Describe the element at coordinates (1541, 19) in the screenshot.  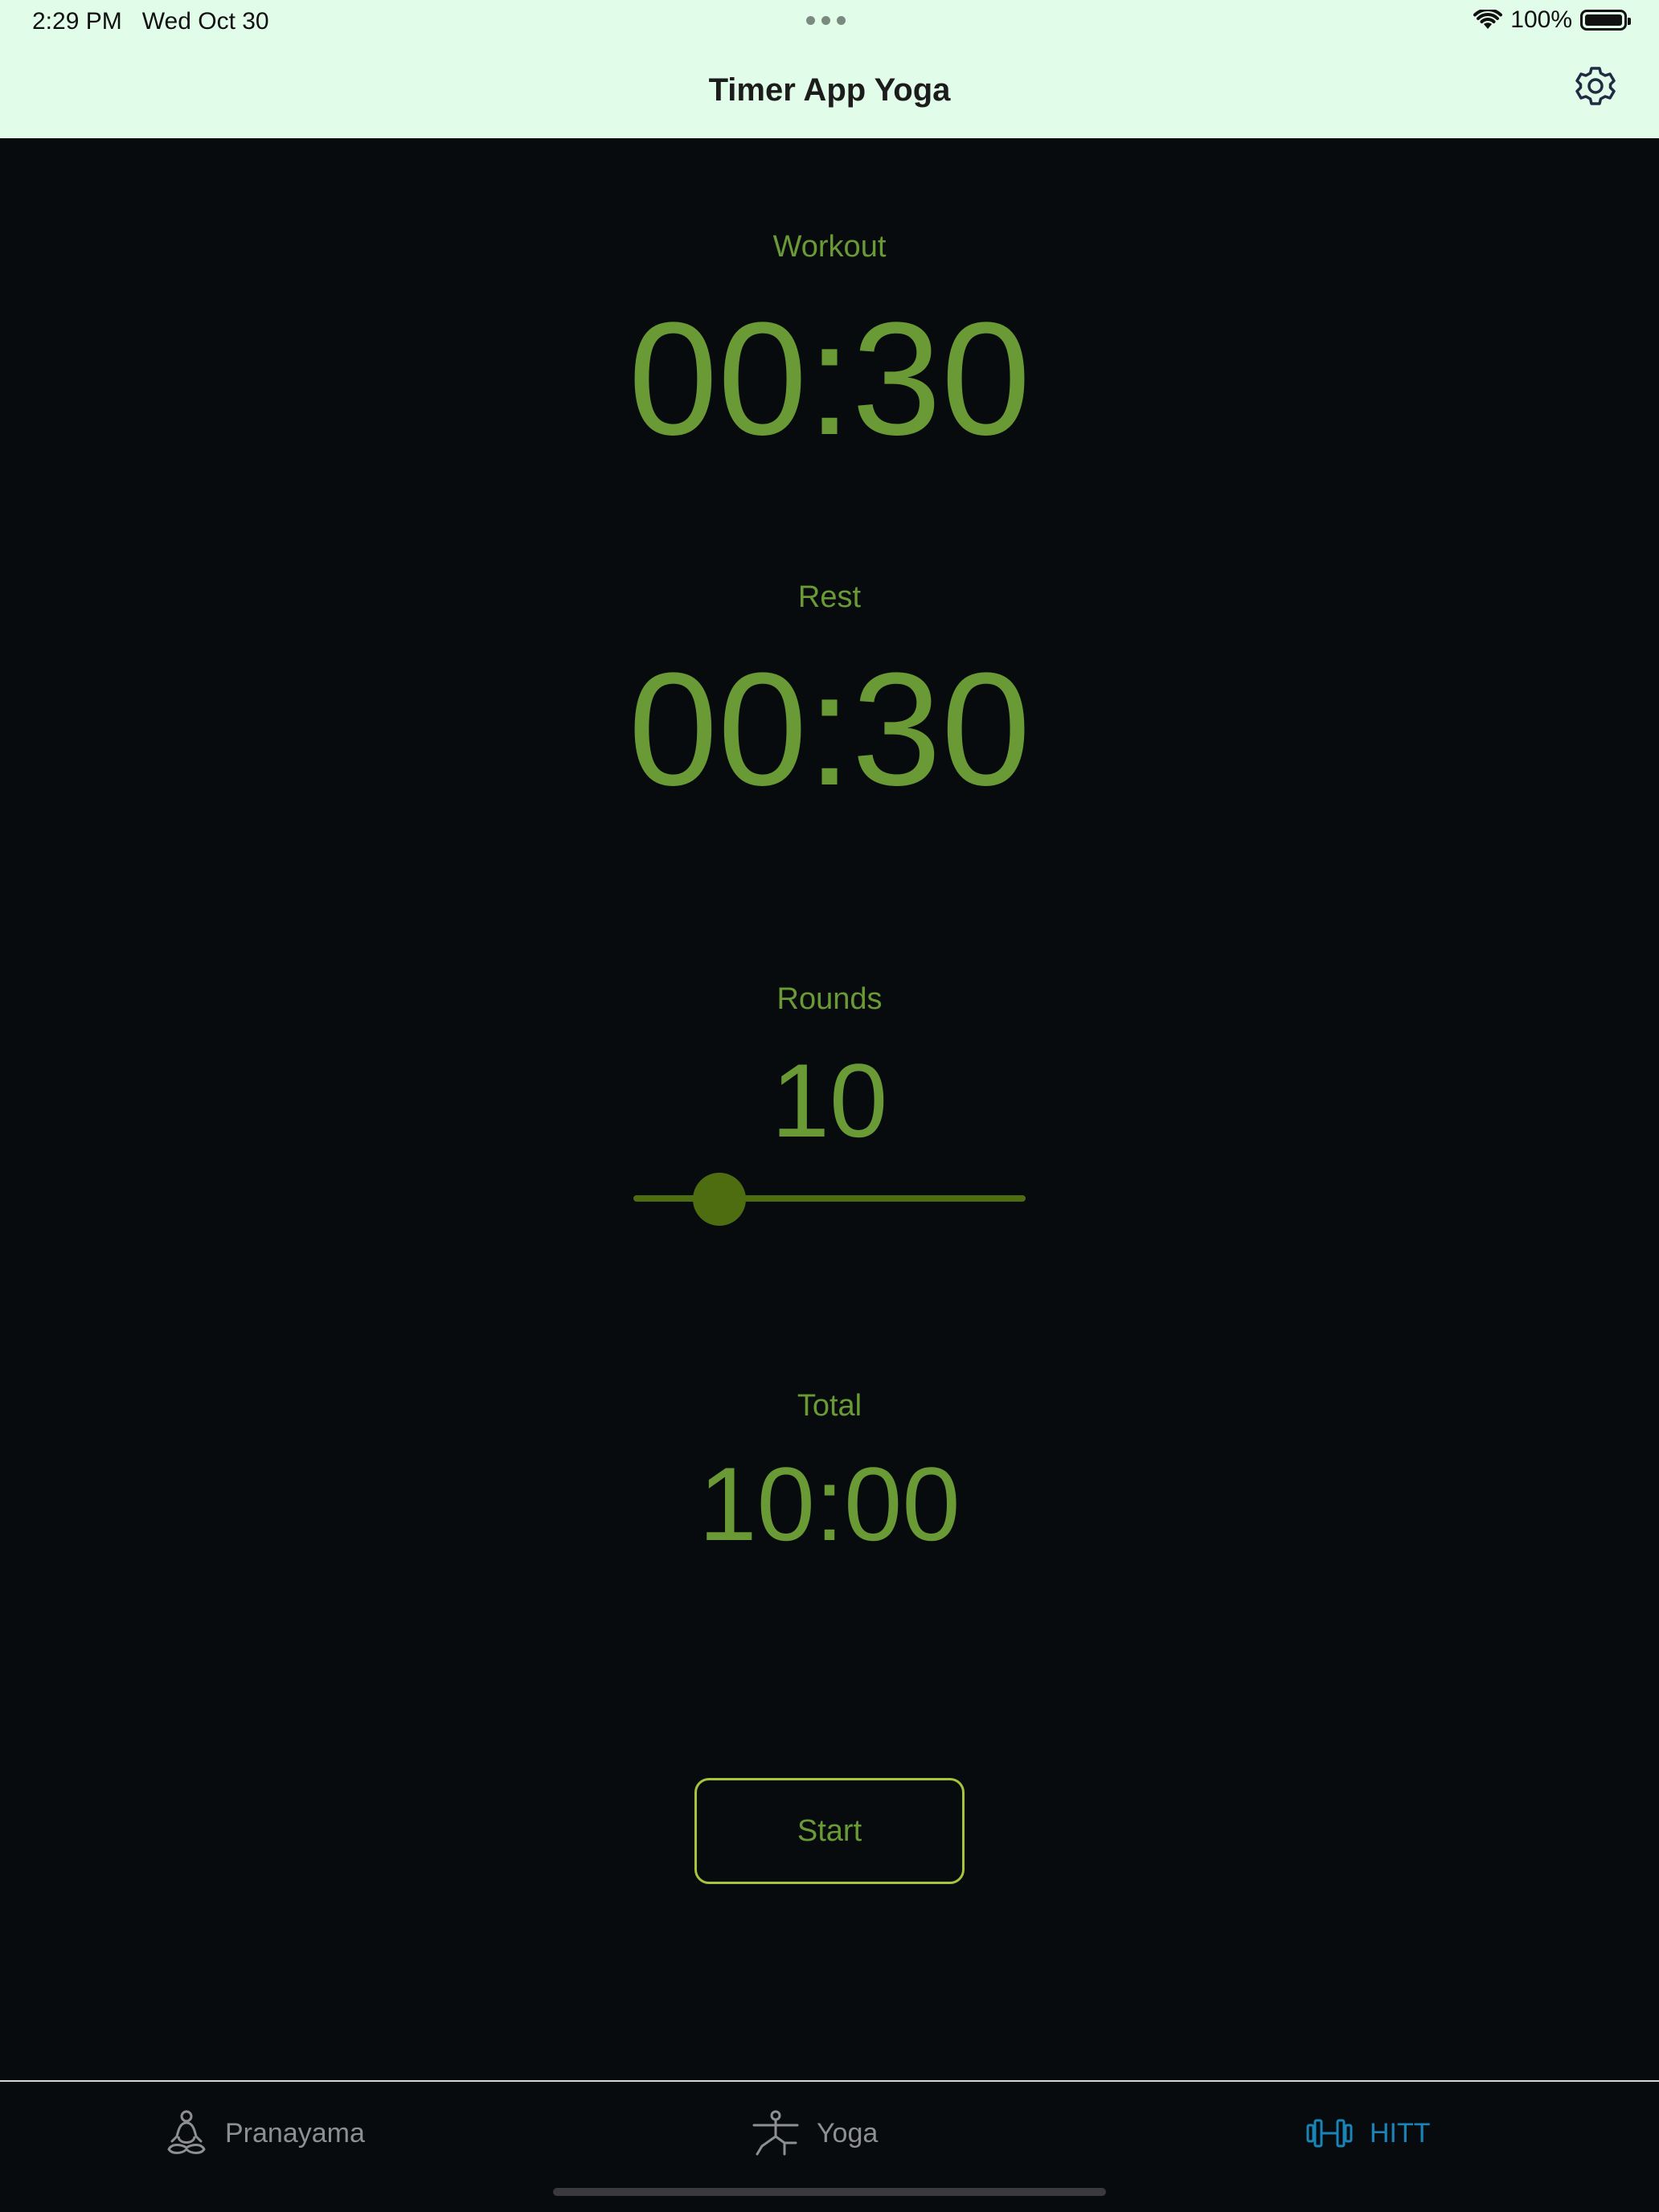
I see `battery-percent: 100%` at that location.